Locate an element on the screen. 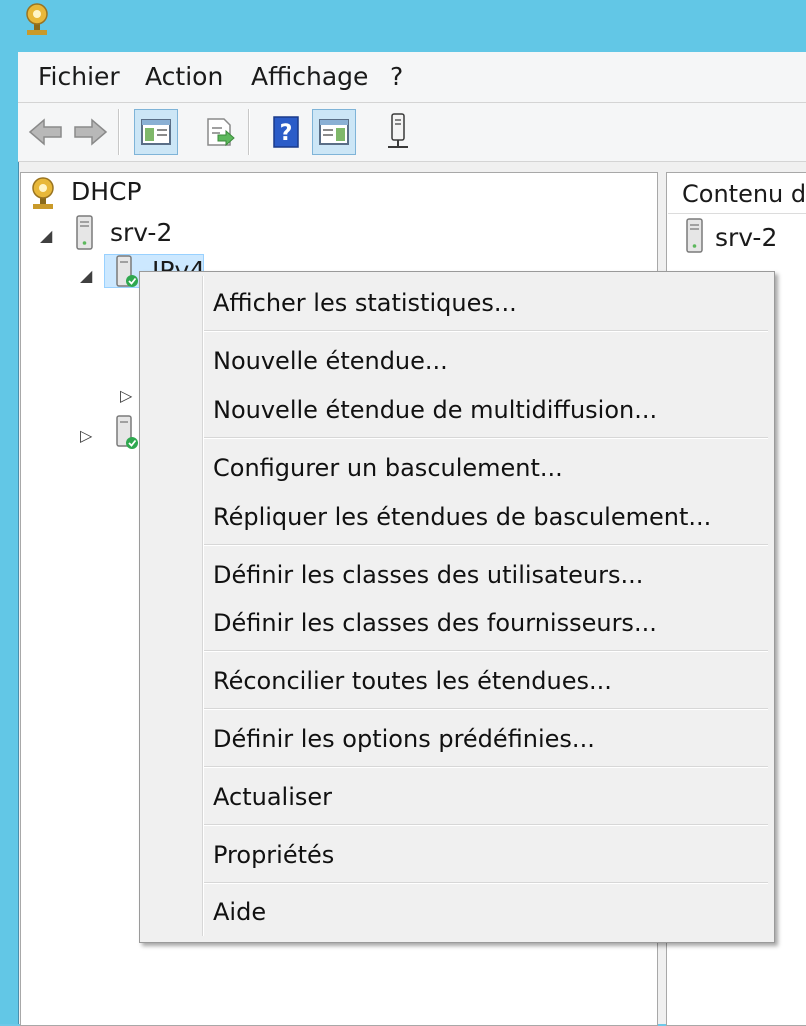  expand-child-toggle: ▷ is located at coordinates (126, 395).